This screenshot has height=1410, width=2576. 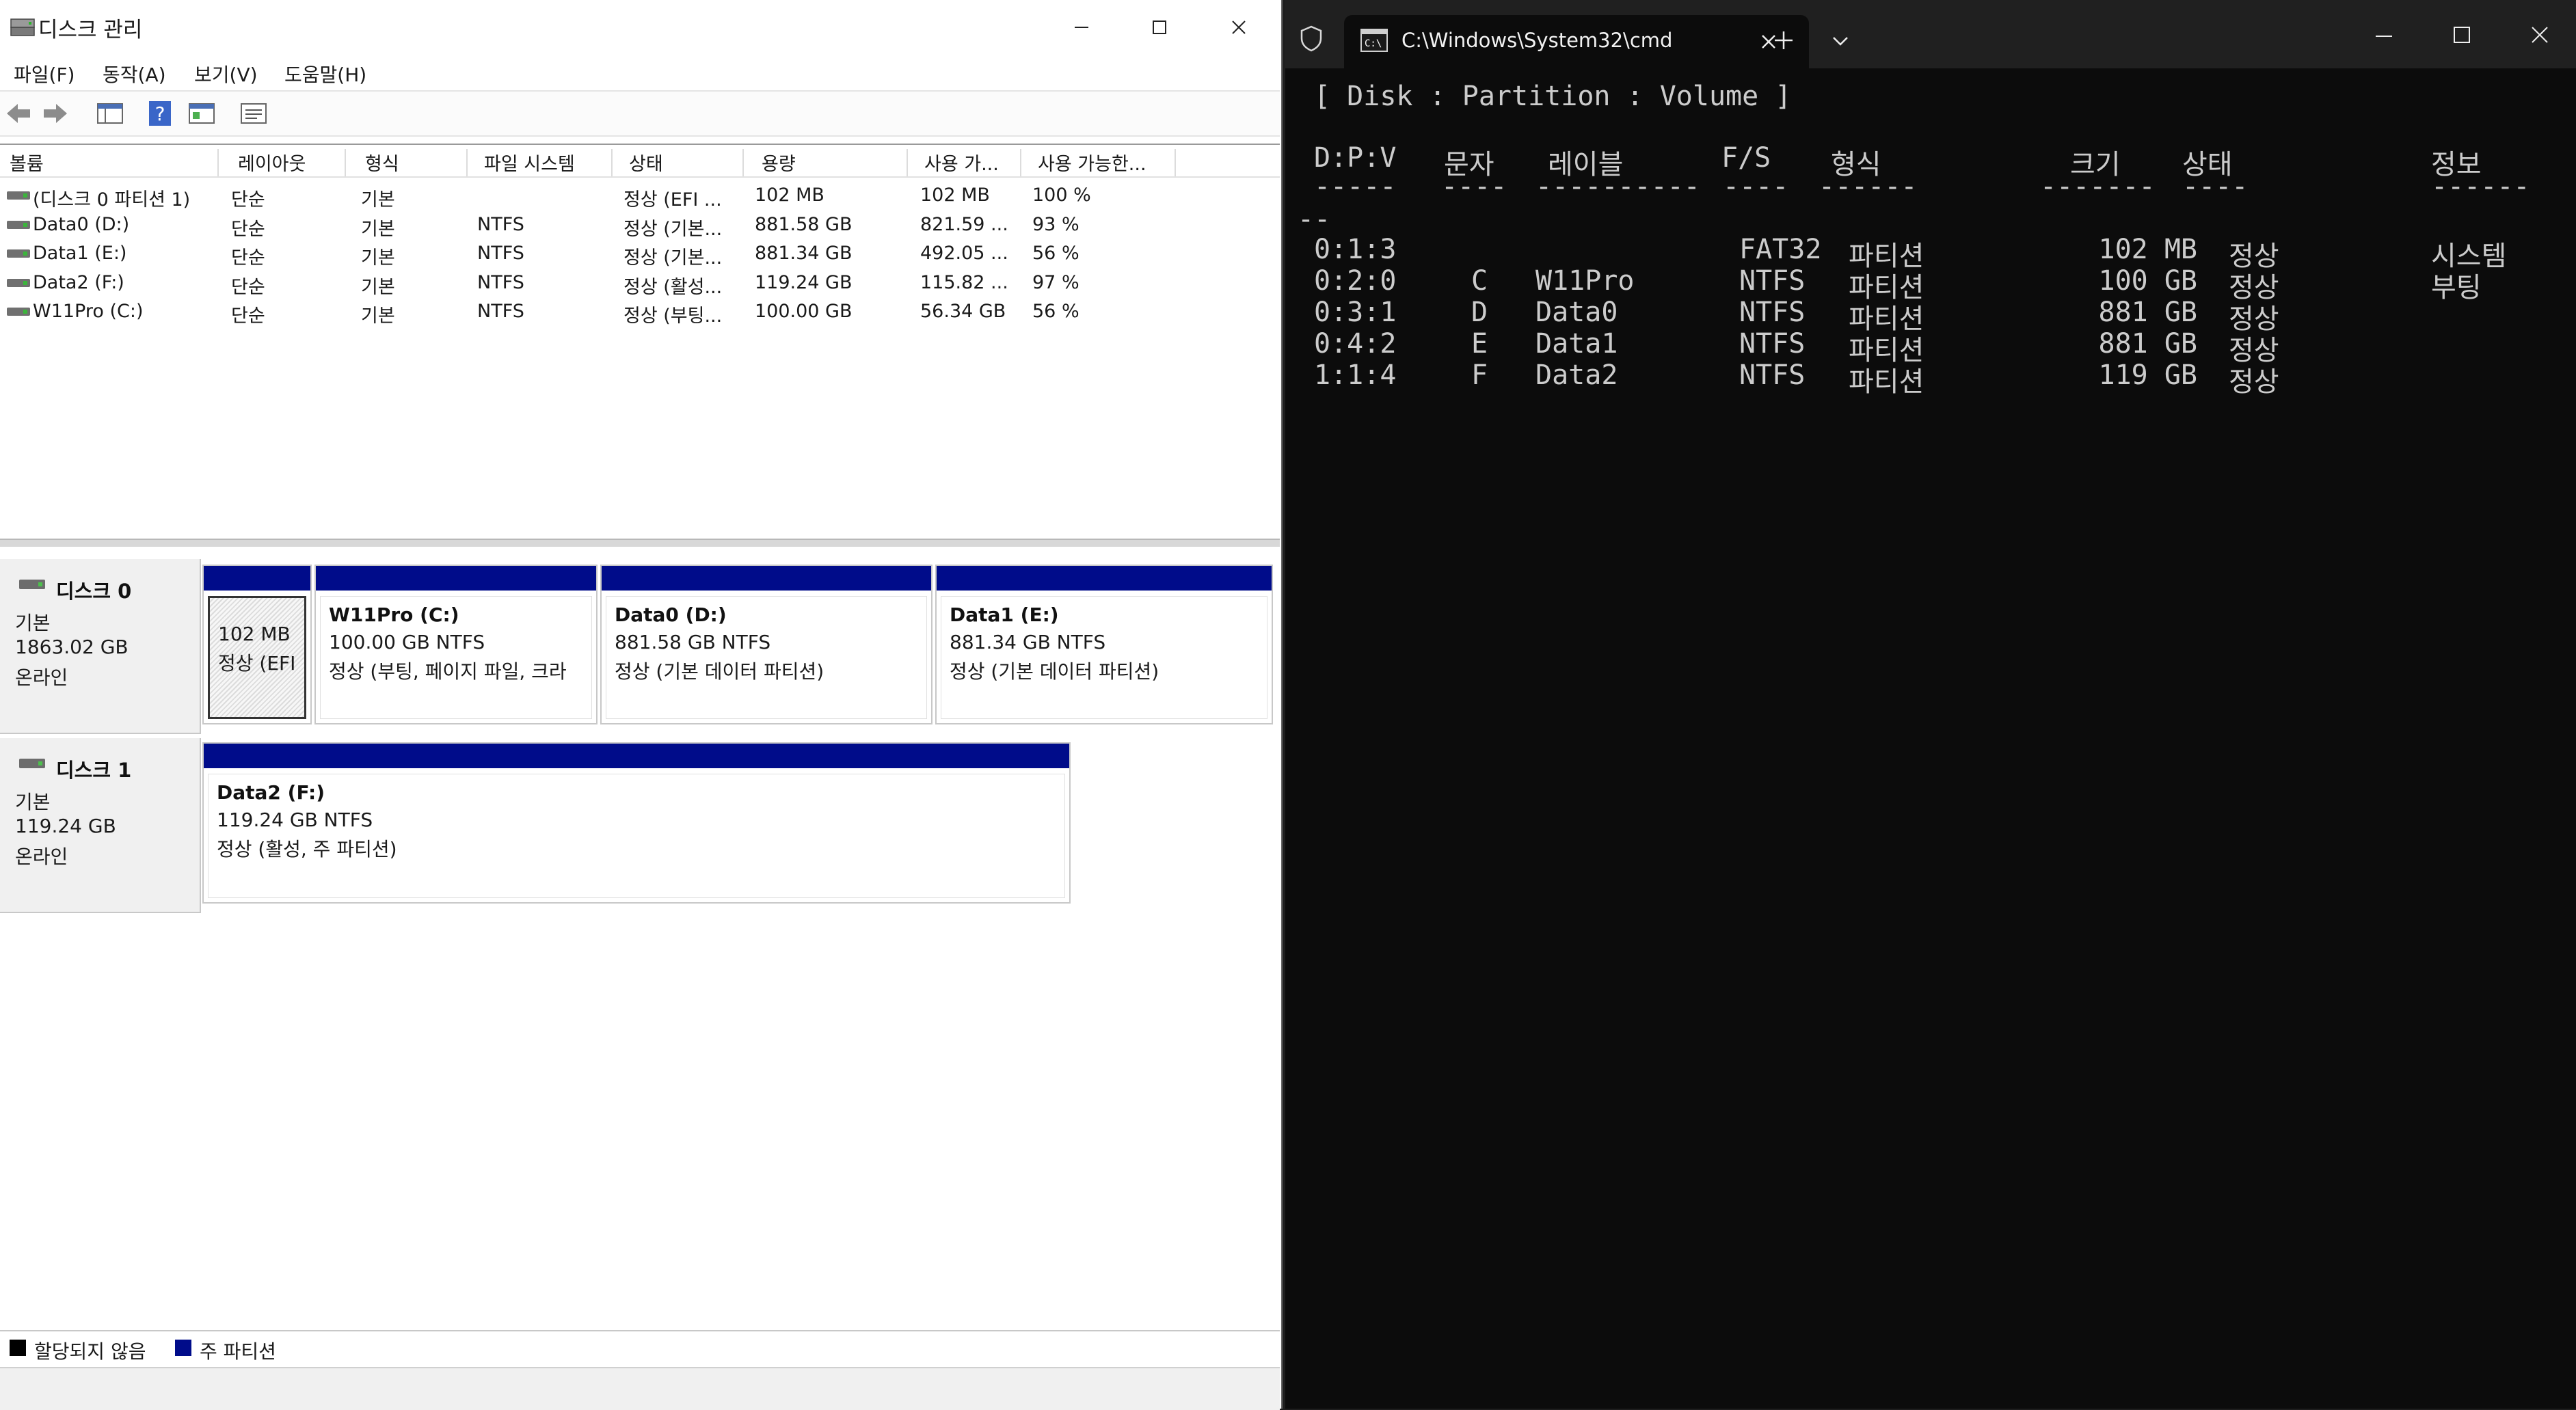 I want to click on unallocated-swatch, so click(x=18, y=1348).